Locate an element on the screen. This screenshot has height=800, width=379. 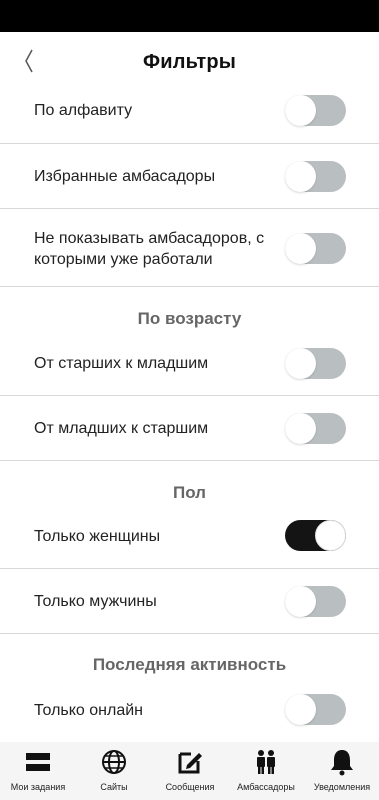
toggle-women-only is located at coordinates (315, 535).